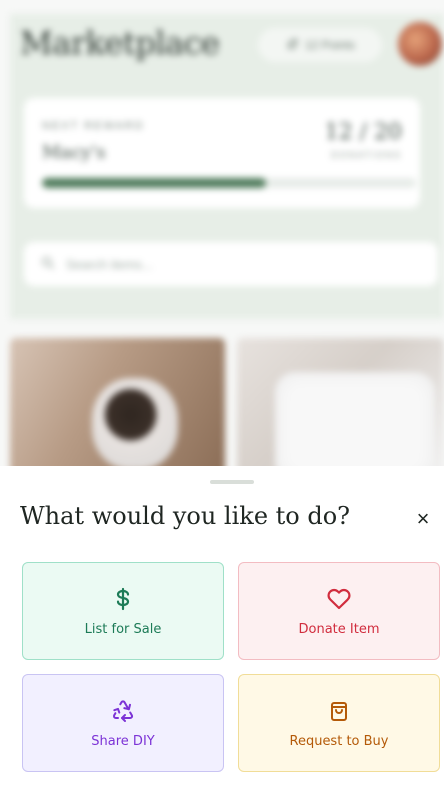 The width and height of the screenshot is (444, 800). Describe the element at coordinates (48, 264) in the screenshot. I see `search-icon` at that location.